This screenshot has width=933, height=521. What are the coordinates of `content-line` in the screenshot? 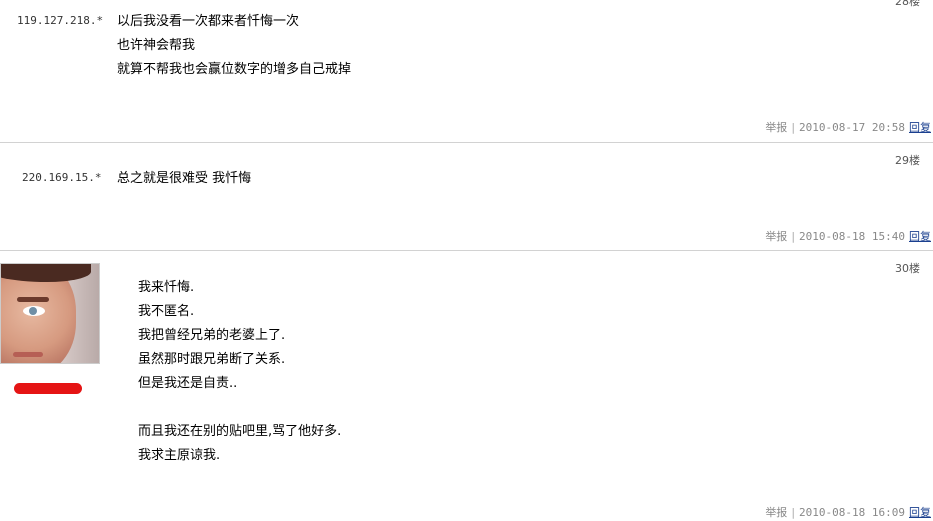 It's located at (239, 408).